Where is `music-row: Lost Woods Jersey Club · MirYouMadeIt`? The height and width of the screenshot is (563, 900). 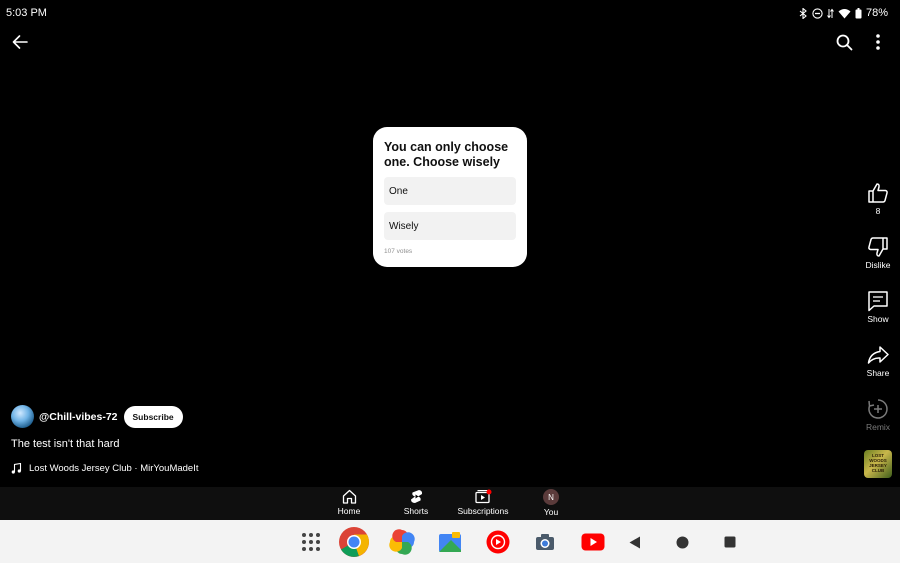 music-row: Lost Woods Jersey Club · MirYouMadeIt is located at coordinates (105, 468).